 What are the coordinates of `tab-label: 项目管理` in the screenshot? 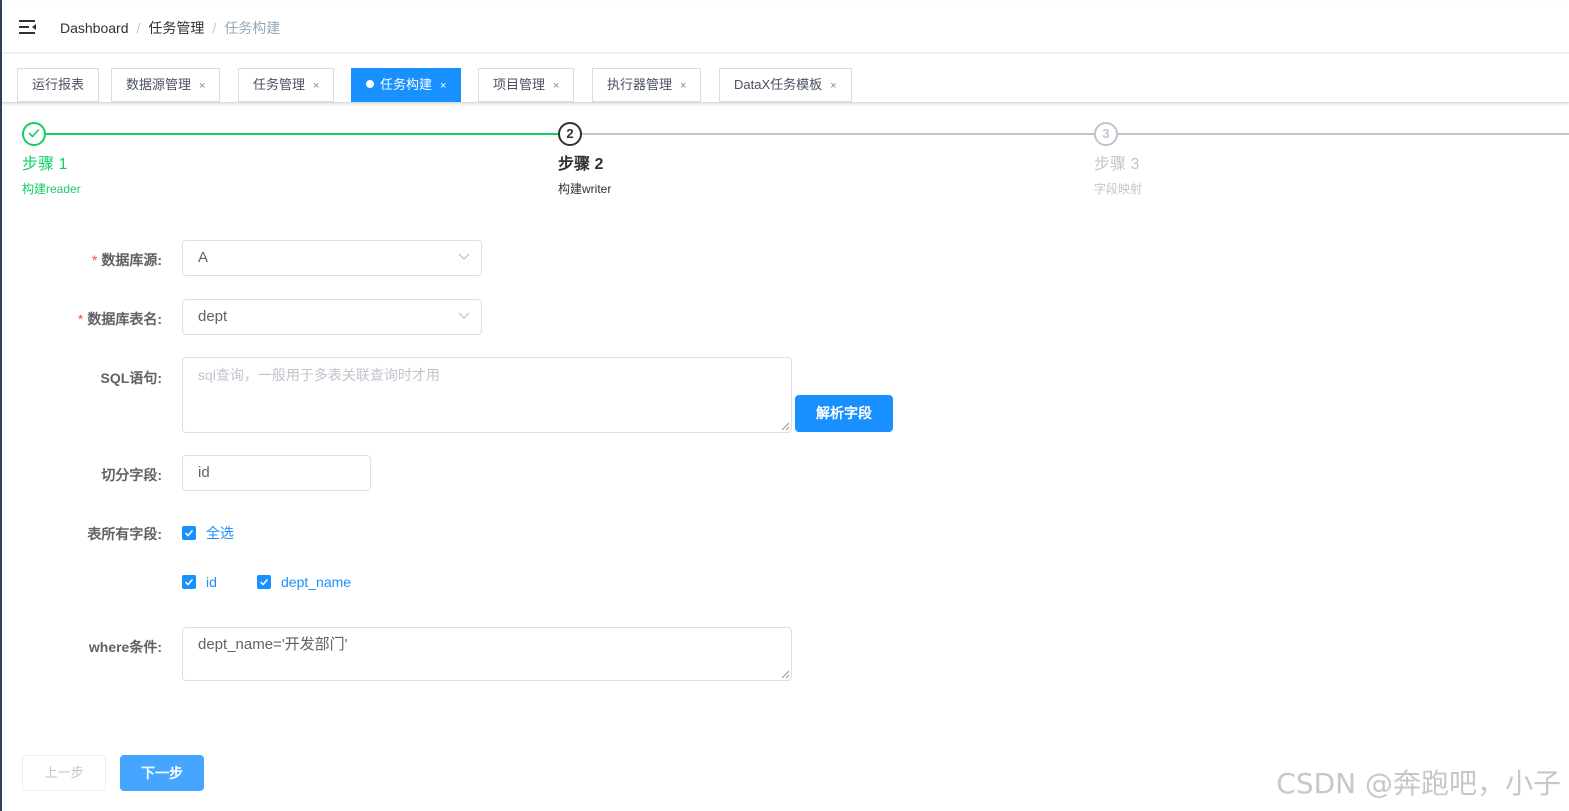 It's located at (519, 84).